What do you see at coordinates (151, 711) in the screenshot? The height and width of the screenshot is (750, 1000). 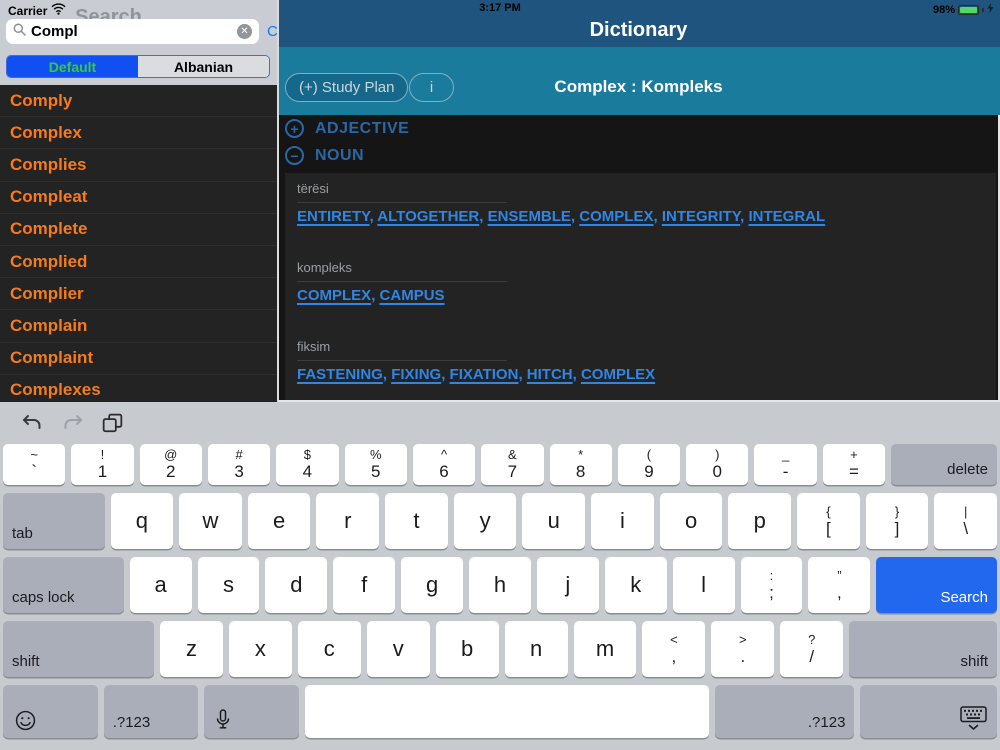 I see `numbers-left-key: .?123` at bounding box center [151, 711].